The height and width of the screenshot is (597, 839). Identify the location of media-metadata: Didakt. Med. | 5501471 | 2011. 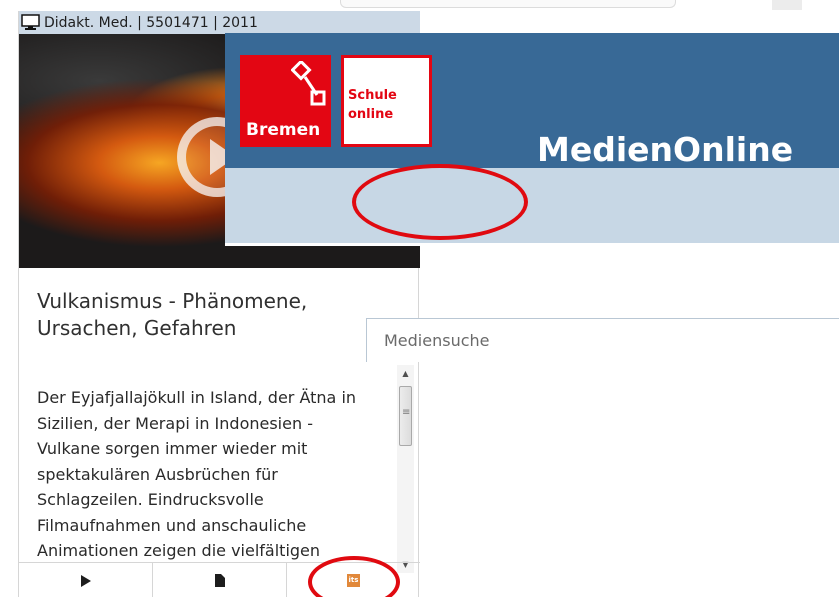
(151, 22).